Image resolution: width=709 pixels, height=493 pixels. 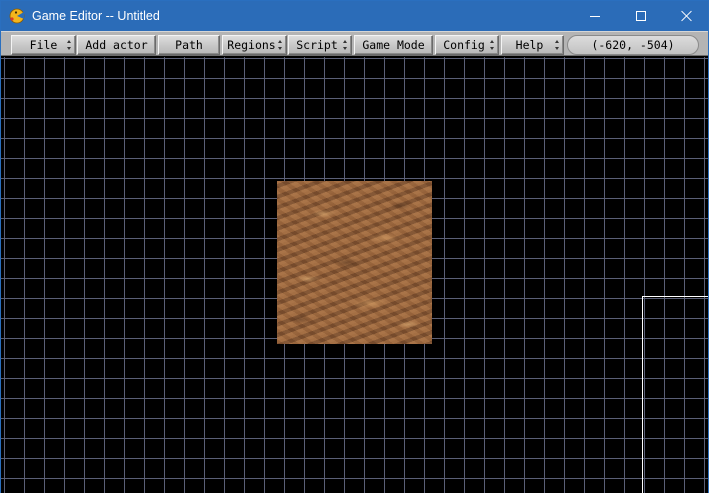 I want to click on file-menu-label: File, so click(x=43, y=45).